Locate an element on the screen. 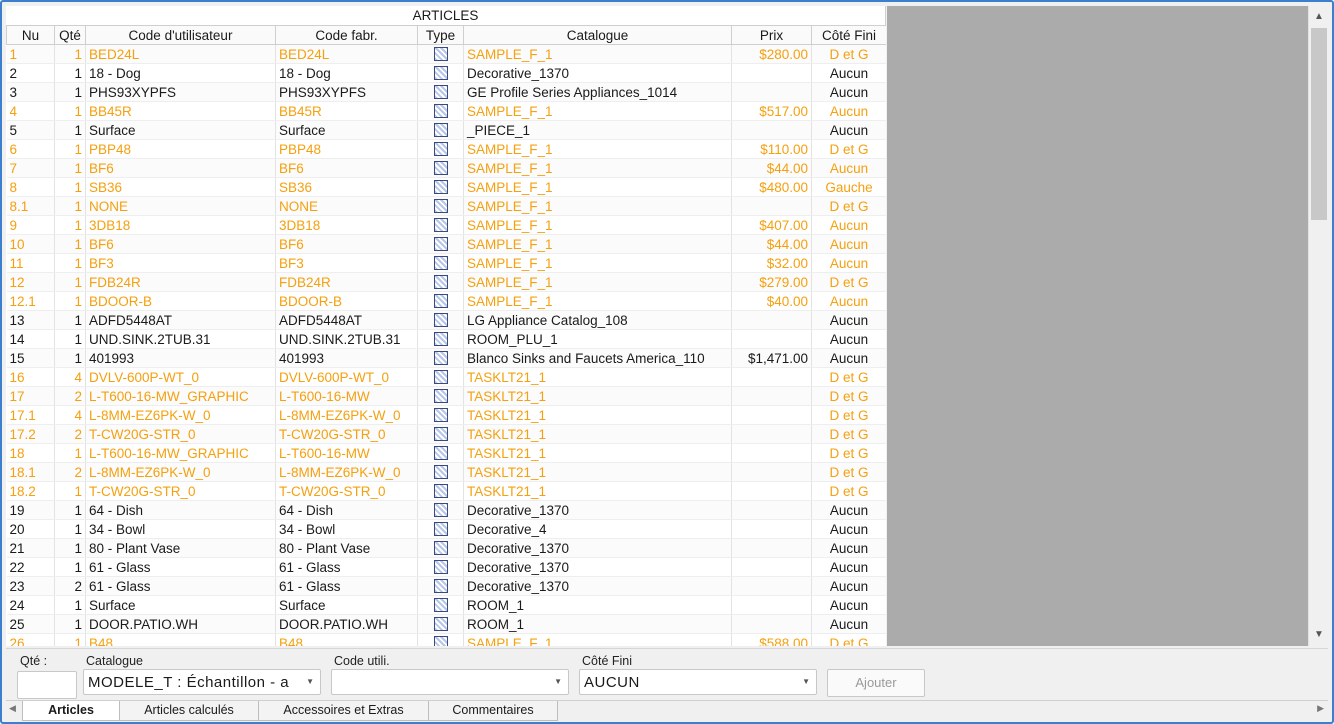 This screenshot has height=724, width=1334. cell-price: $1,471.00 is located at coordinates (771, 358).